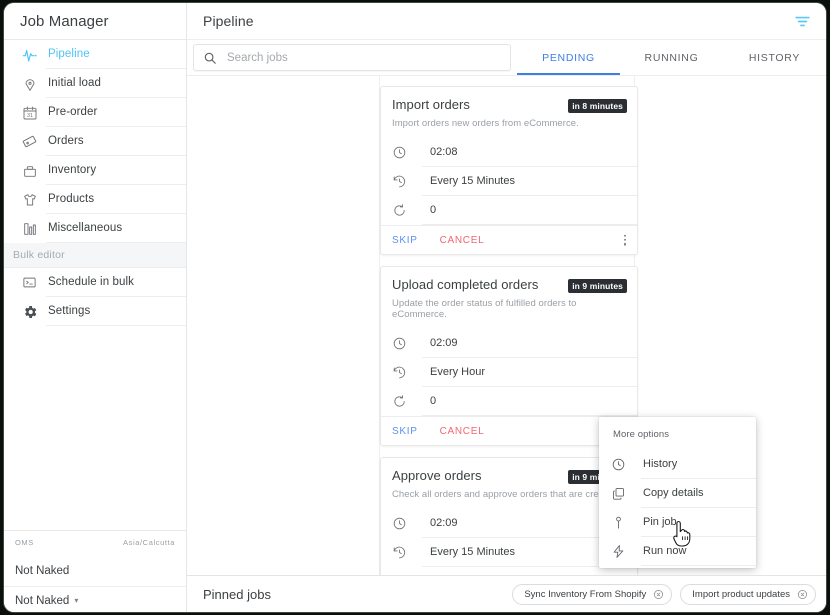  I want to click on gear-icon, so click(29, 312).